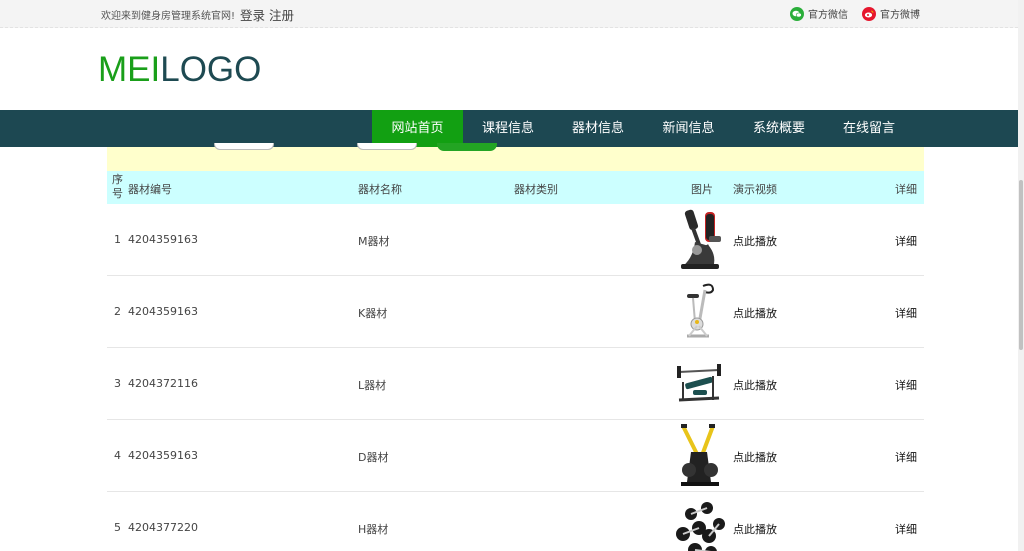 This screenshot has height=551, width=1024. Describe the element at coordinates (387, 146) in the screenshot. I see `filter-input-name` at that location.